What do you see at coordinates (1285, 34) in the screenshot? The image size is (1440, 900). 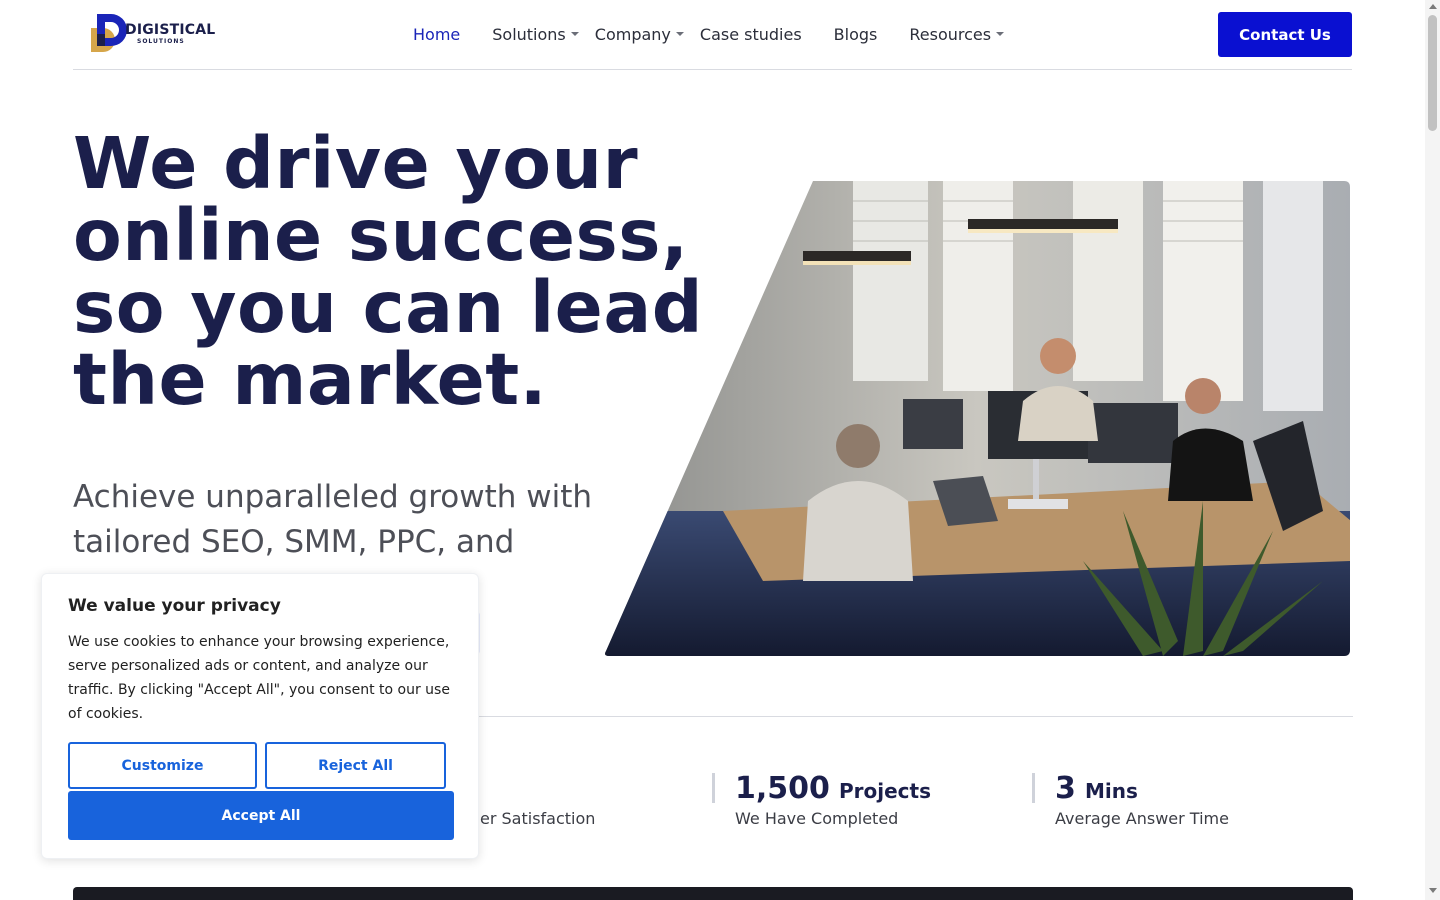 I see `contact-us-button: Contact Us` at bounding box center [1285, 34].